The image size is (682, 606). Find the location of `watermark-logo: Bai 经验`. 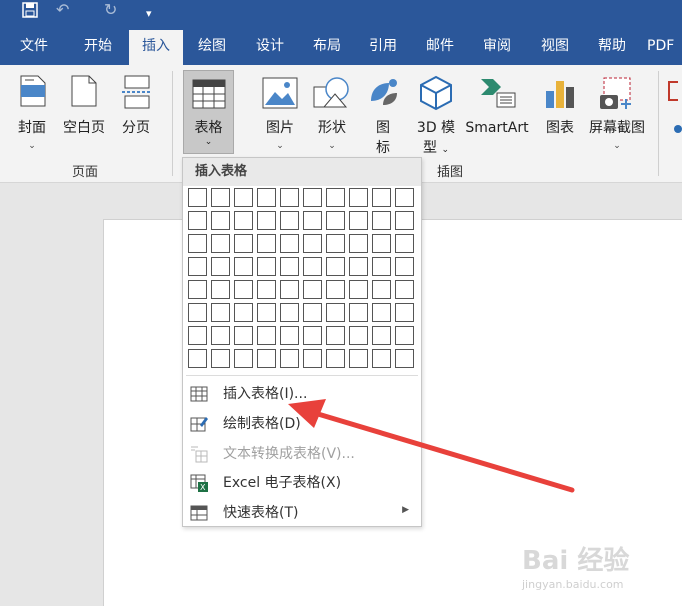

watermark-logo: Bai 经验 is located at coordinates (576, 561).